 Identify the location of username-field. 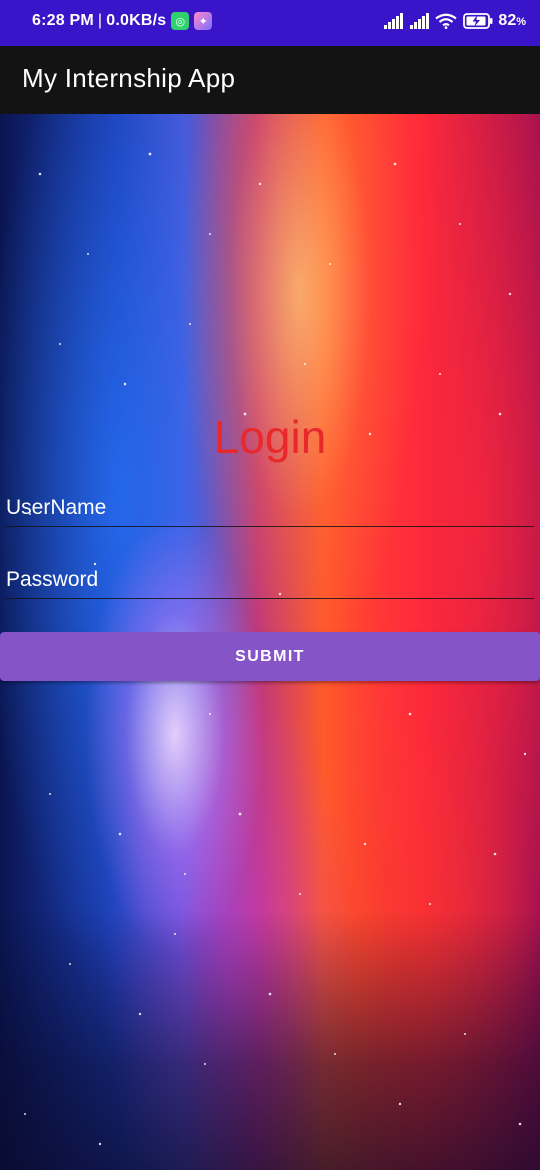
(270, 508).